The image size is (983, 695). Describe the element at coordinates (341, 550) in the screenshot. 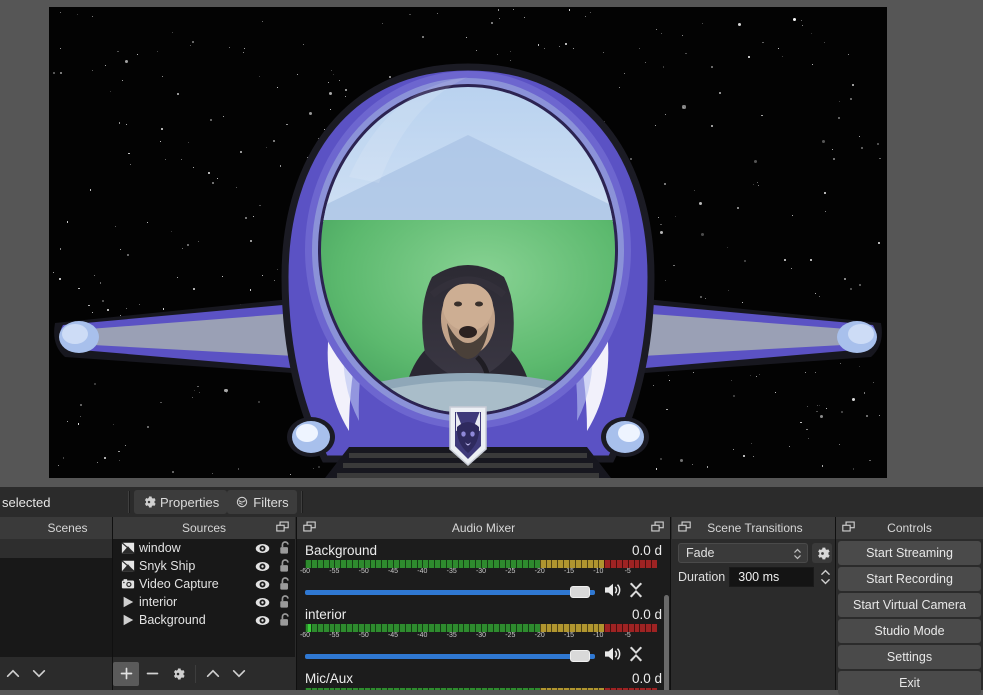

I see `track-name: Background` at that location.